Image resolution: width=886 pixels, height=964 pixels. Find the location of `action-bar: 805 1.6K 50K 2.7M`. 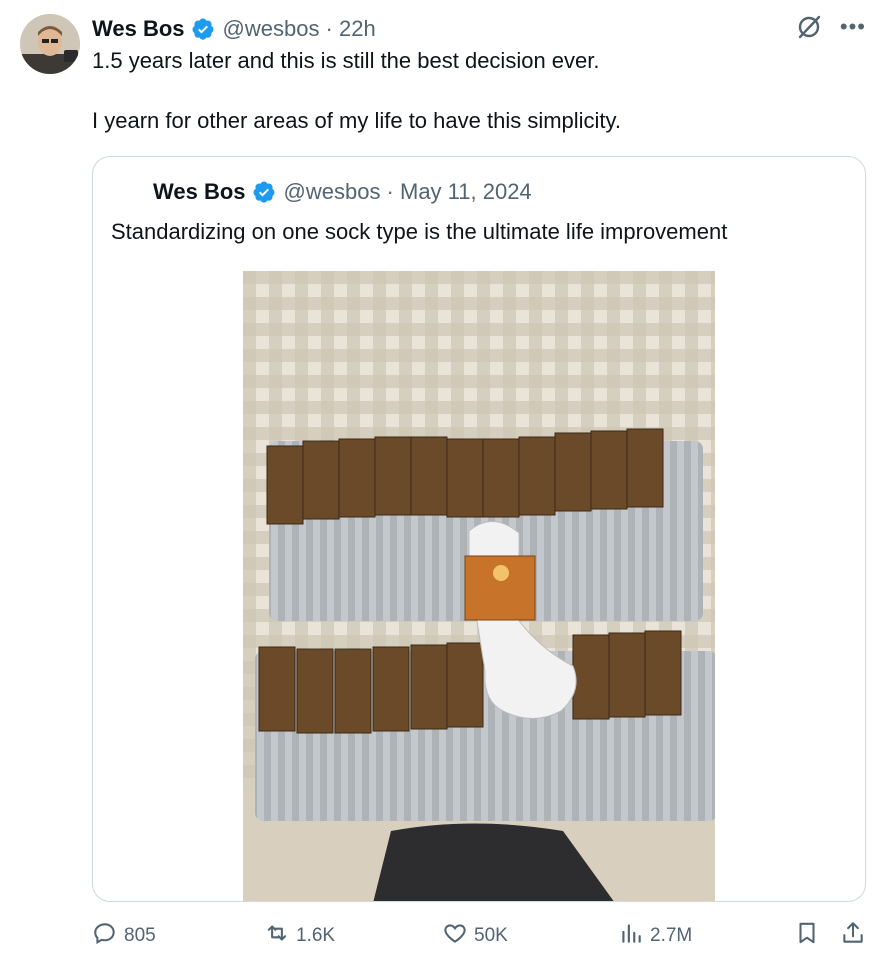

action-bar: 805 1.6K 50K 2.7M is located at coordinates (443, 936).